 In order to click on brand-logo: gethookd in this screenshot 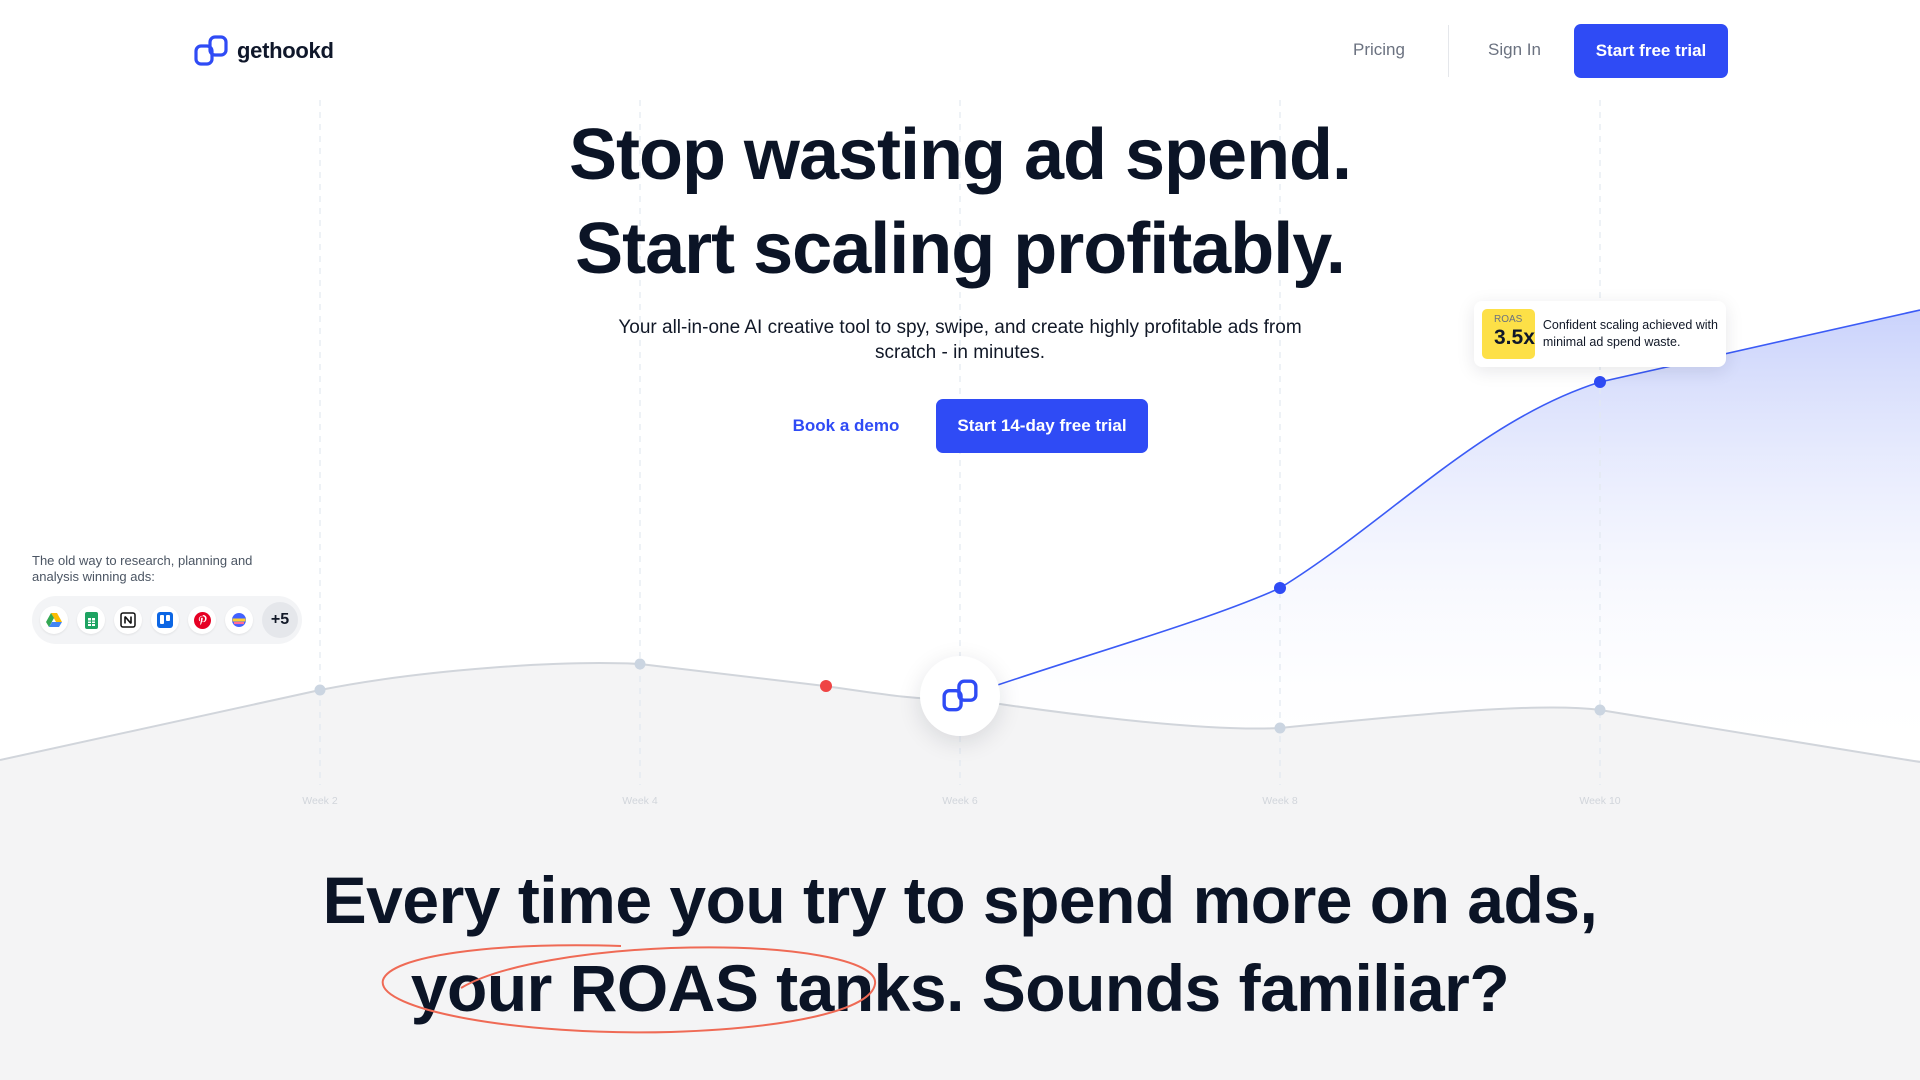, I will do `click(263, 51)`.